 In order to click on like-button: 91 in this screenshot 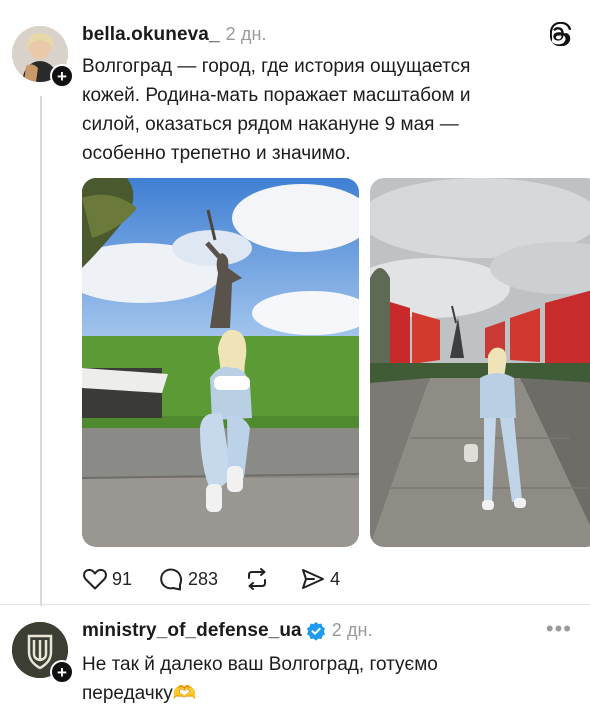, I will do `click(107, 579)`.